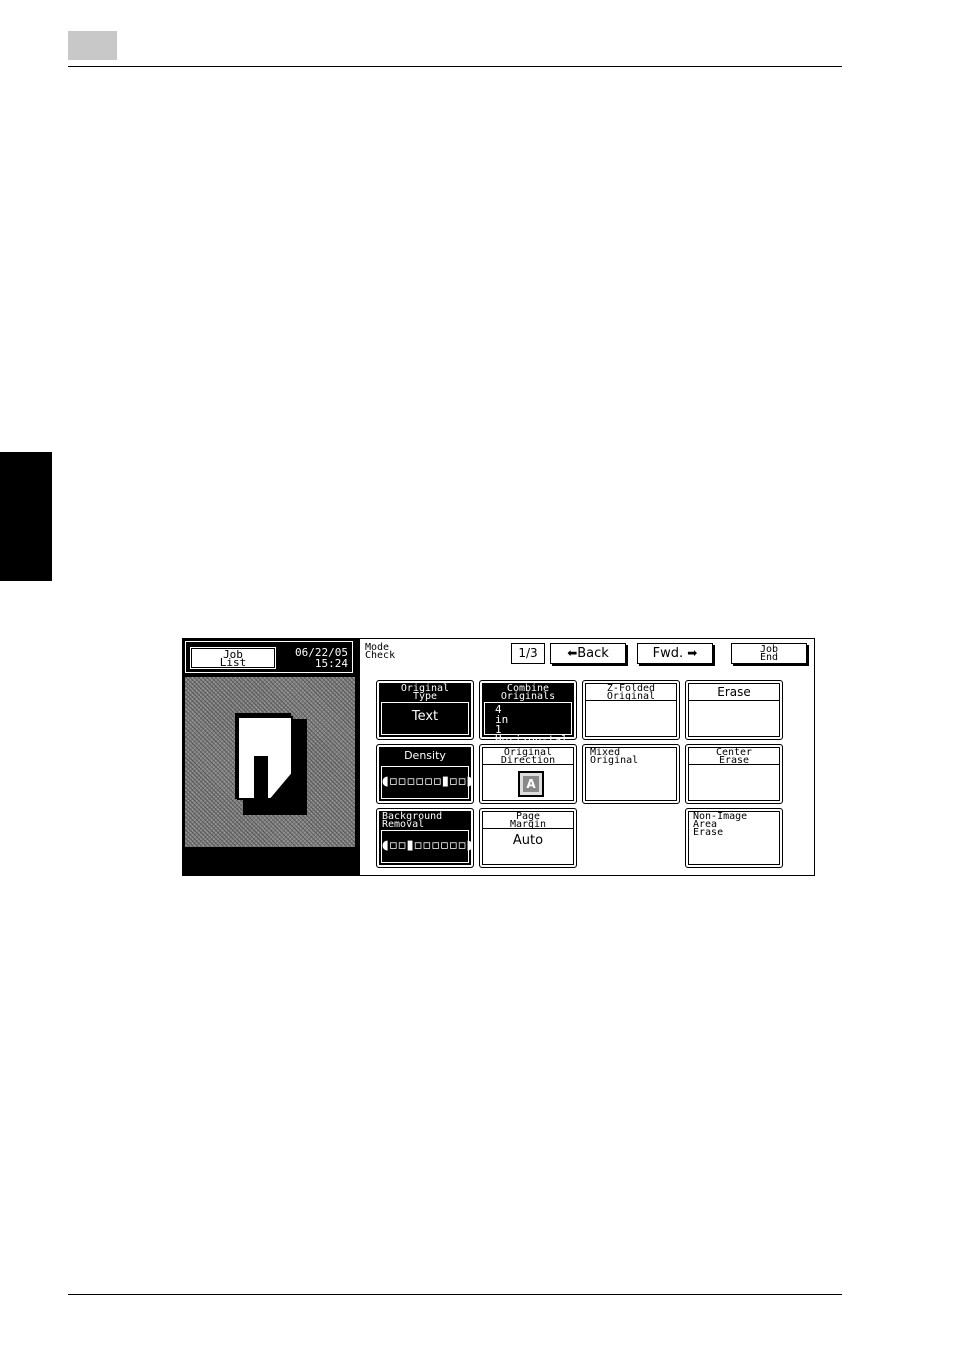 This screenshot has height=1351, width=954. What do you see at coordinates (769, 653) in the screenshot?
I see `job-end-button: Job End` at bounding box center [769, 653].